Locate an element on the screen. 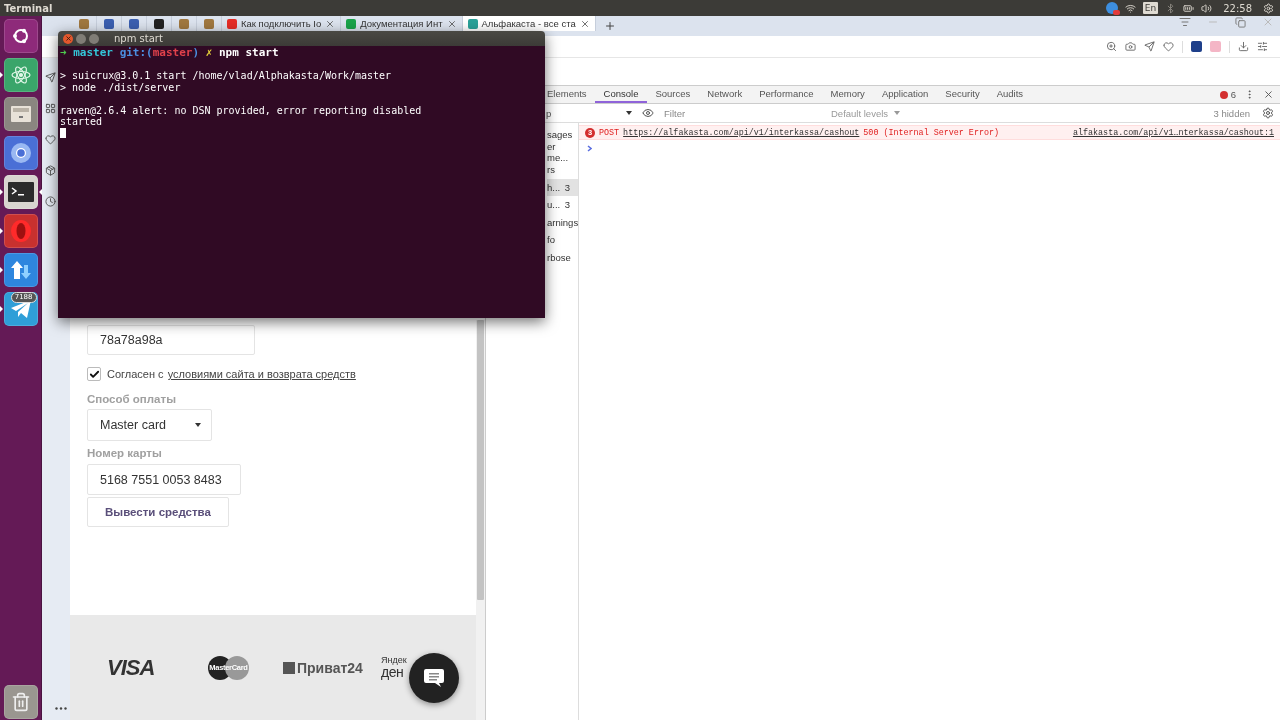 The width and height of the screenshot is (1280, 720). trash-icon is located at coordinates (20, 702).